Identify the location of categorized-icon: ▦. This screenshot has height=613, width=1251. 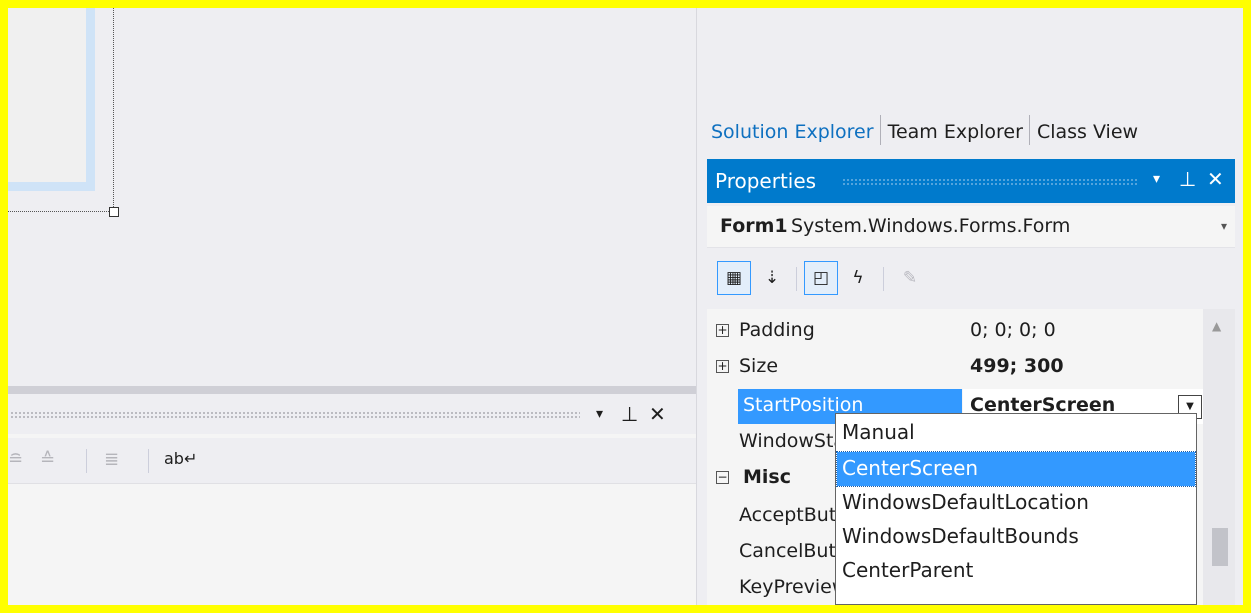
(734, 278).